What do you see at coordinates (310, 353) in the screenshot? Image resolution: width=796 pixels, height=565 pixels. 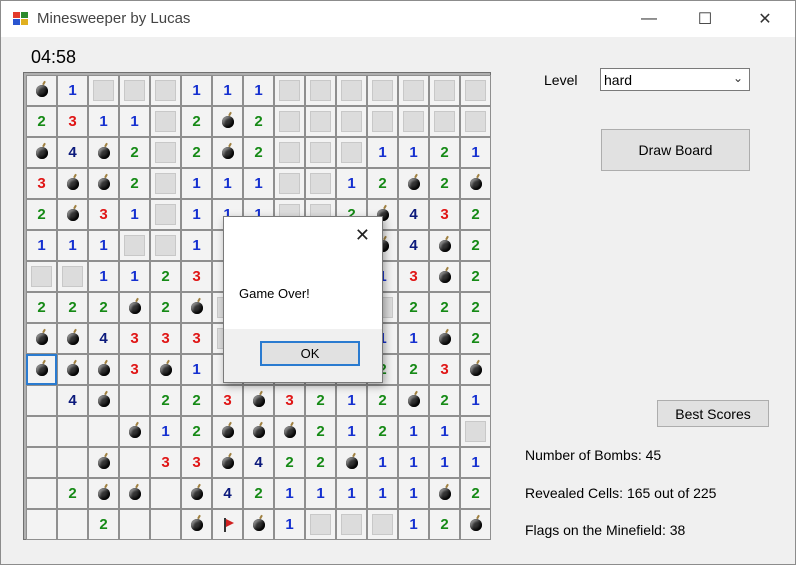 I see `ok-button: OK` at bounding box center [310, 353].